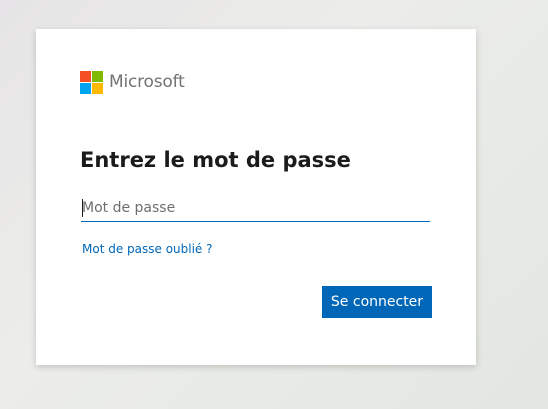 The image size is (548, 409). What do you see at coordinates (147, 249) in the screenshot?
I see `forgot-password-link: Mot de passe oublié ?` at bounding box center [147, 249].